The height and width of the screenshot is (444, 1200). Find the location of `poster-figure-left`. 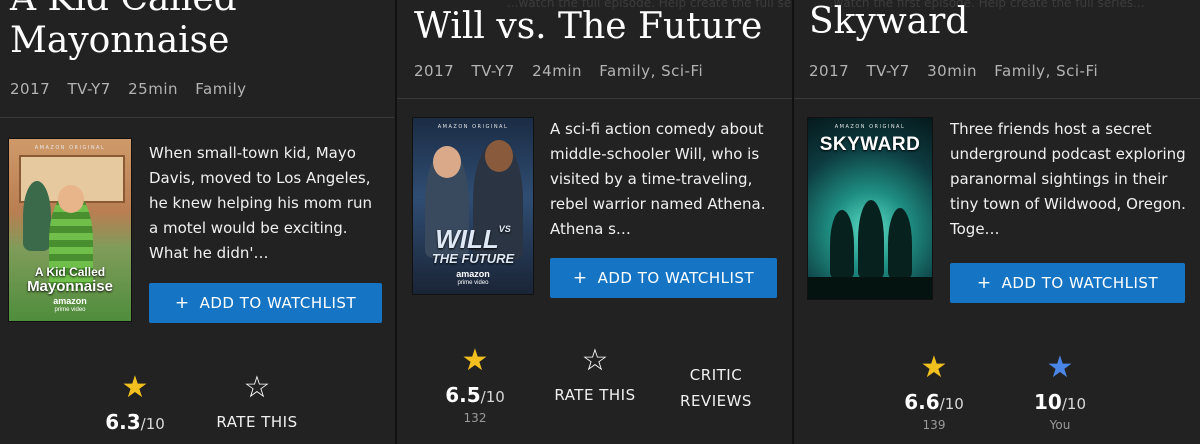

poster-figure-left is located at coordinates (842, 245).